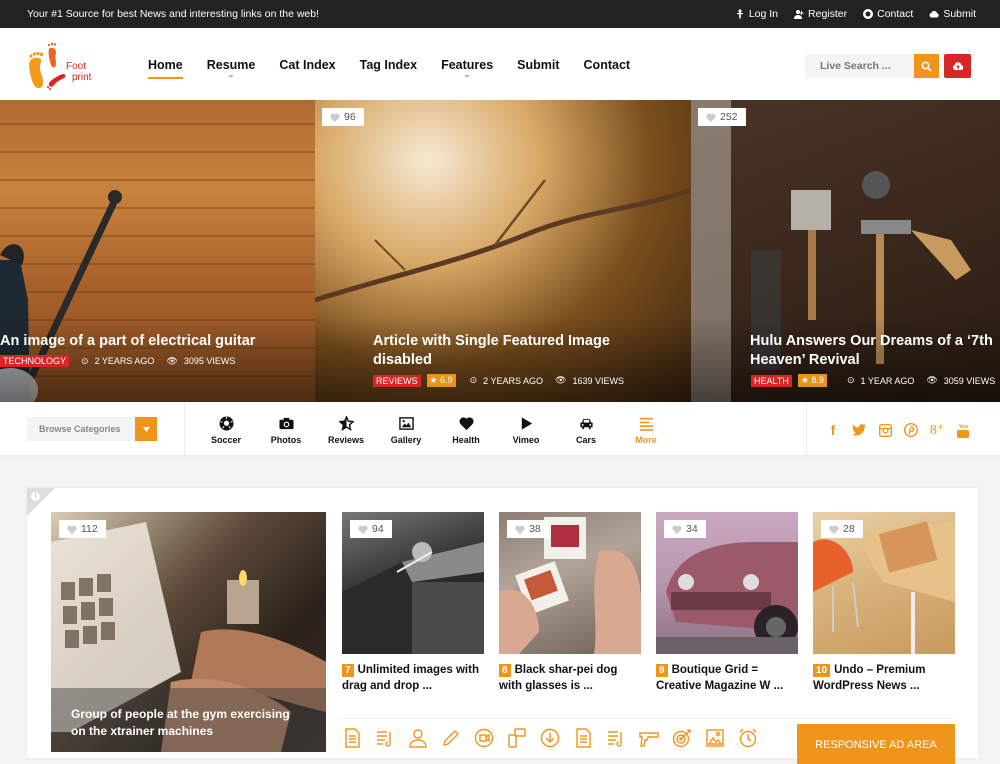  I want to click on register-link: Register, so click(820, 14).